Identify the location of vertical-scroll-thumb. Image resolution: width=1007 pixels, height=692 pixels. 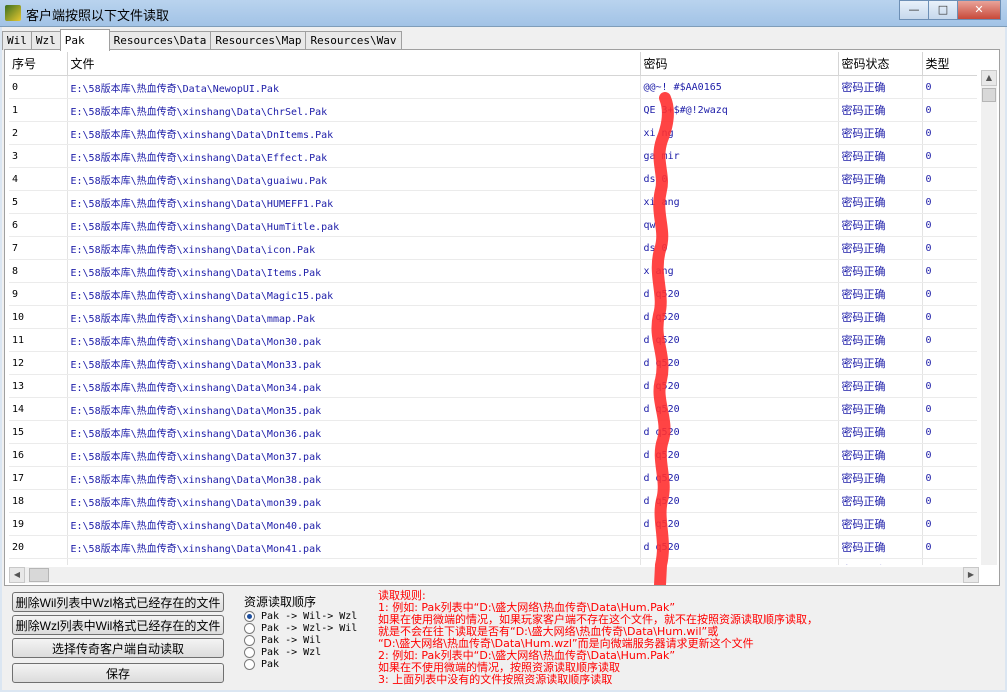
(989, 95).